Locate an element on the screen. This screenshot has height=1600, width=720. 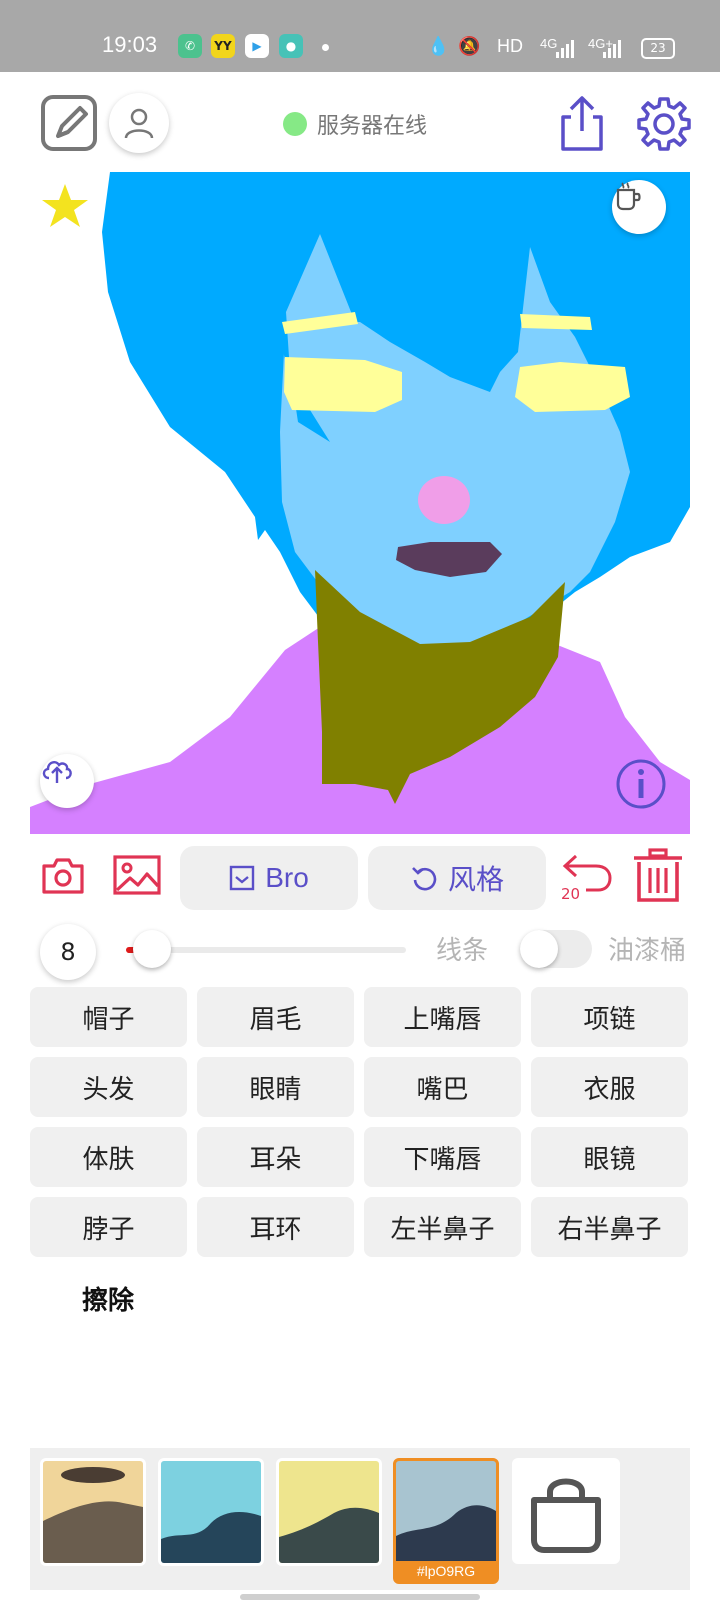
network-label: HD is located at coordinates (510, 46).